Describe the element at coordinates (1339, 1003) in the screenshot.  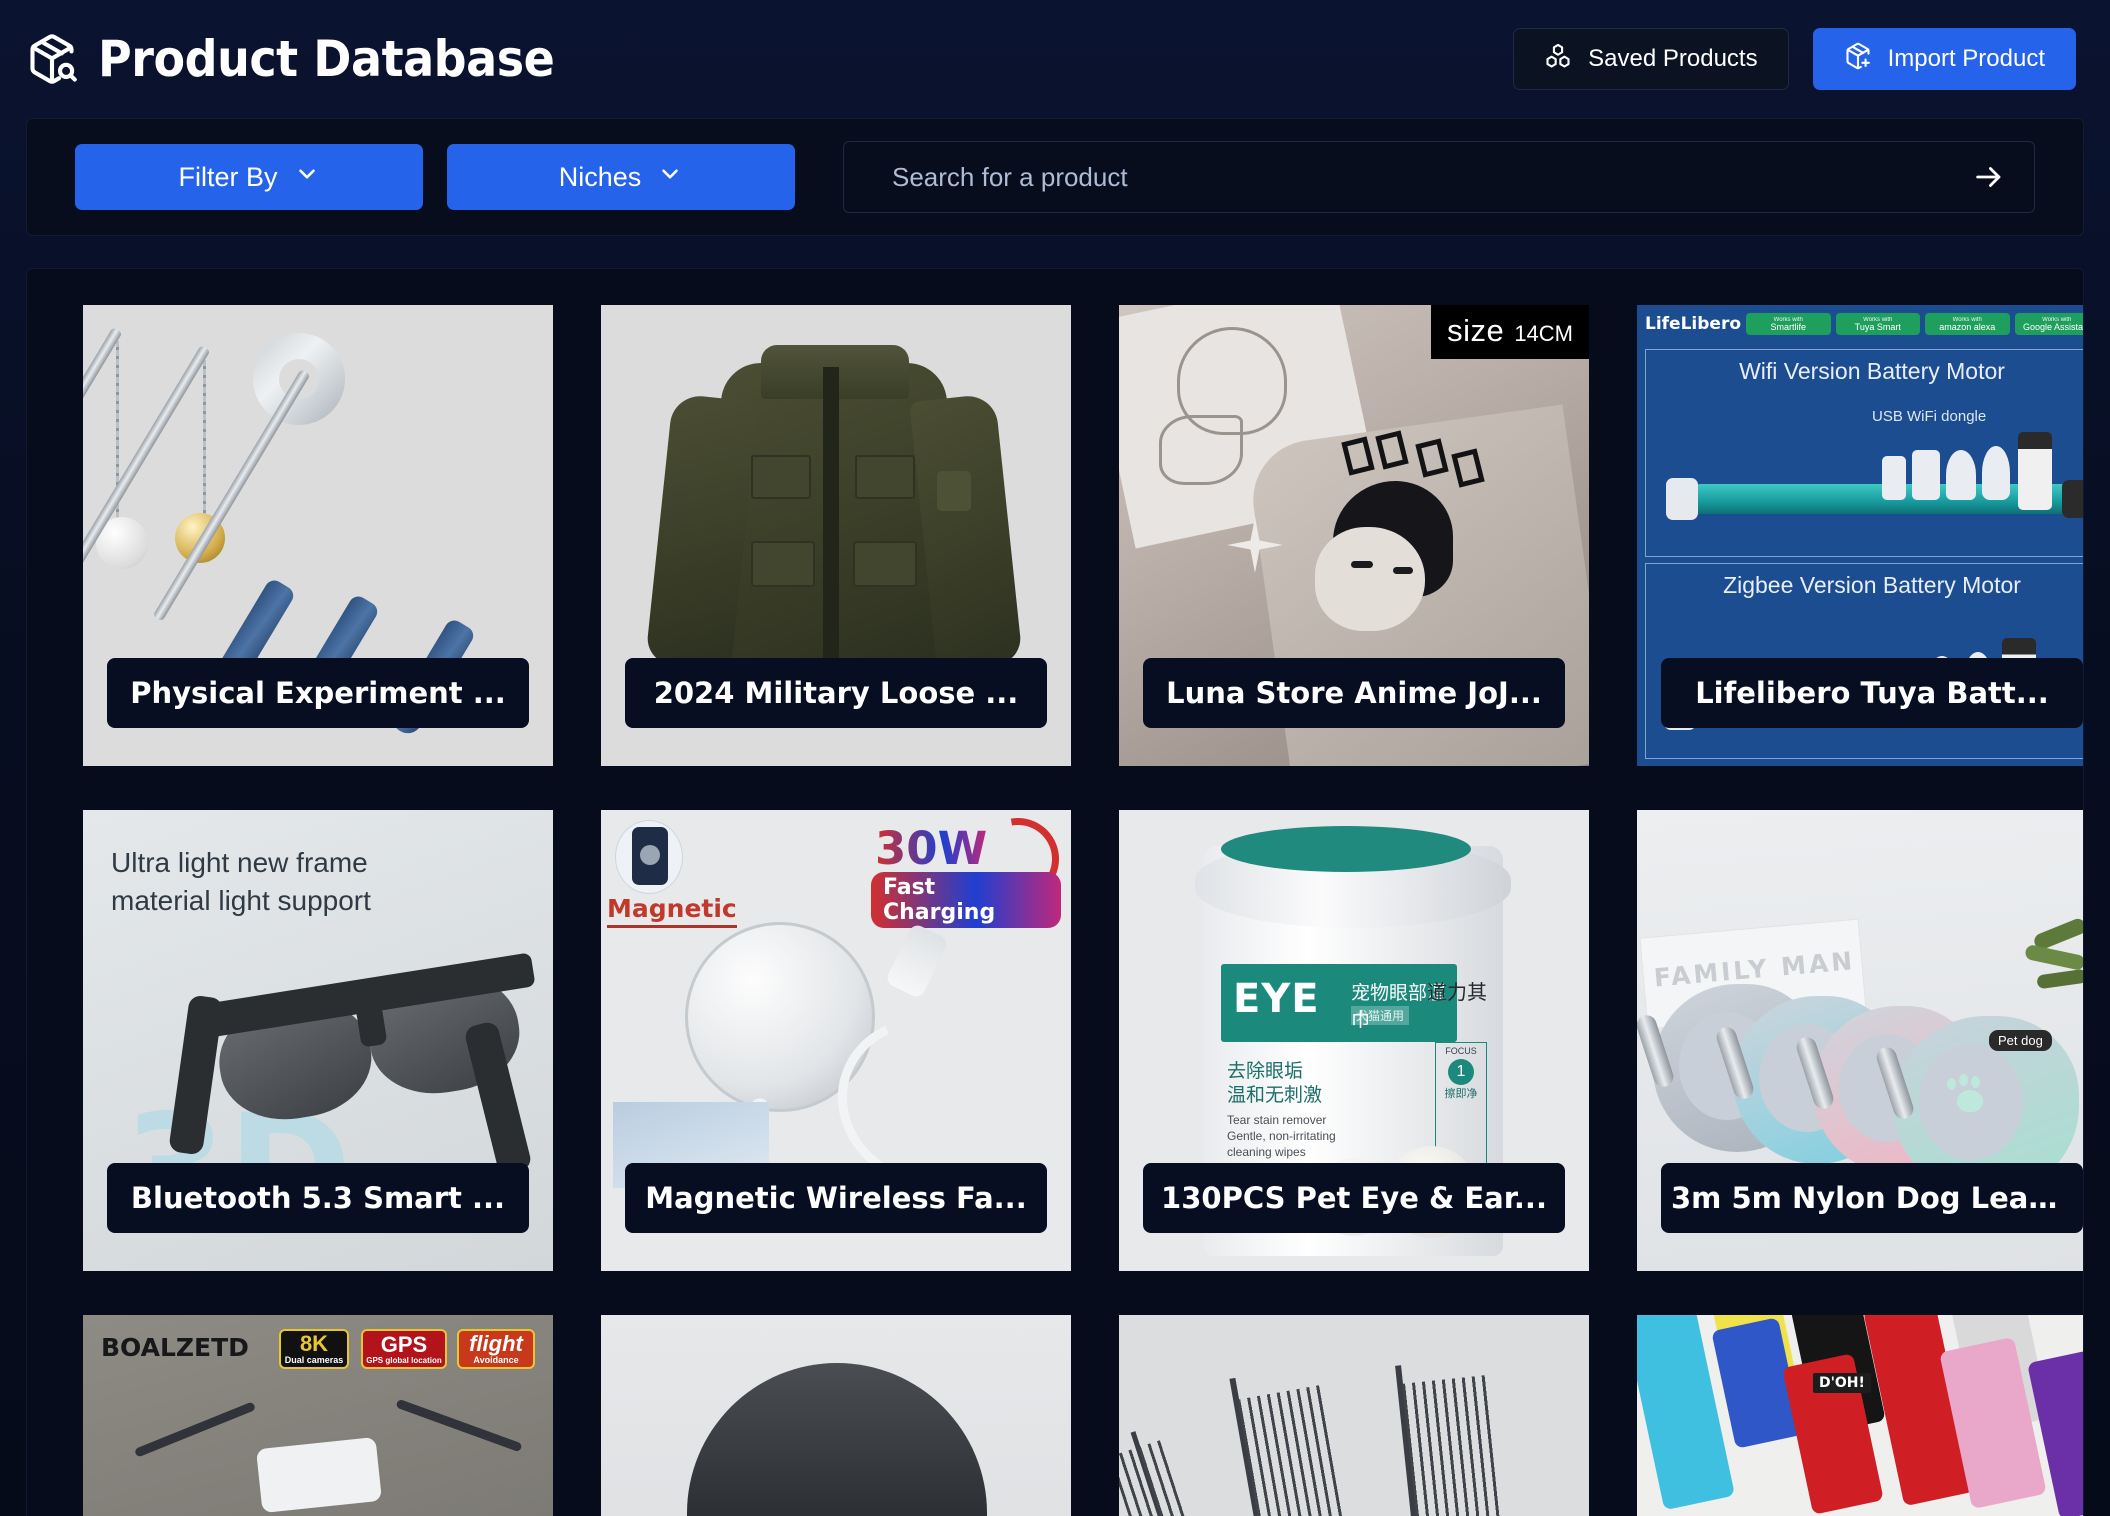
I see `eye-label: EYE 宠物眼部湿巾 犬猫通用` at that location.